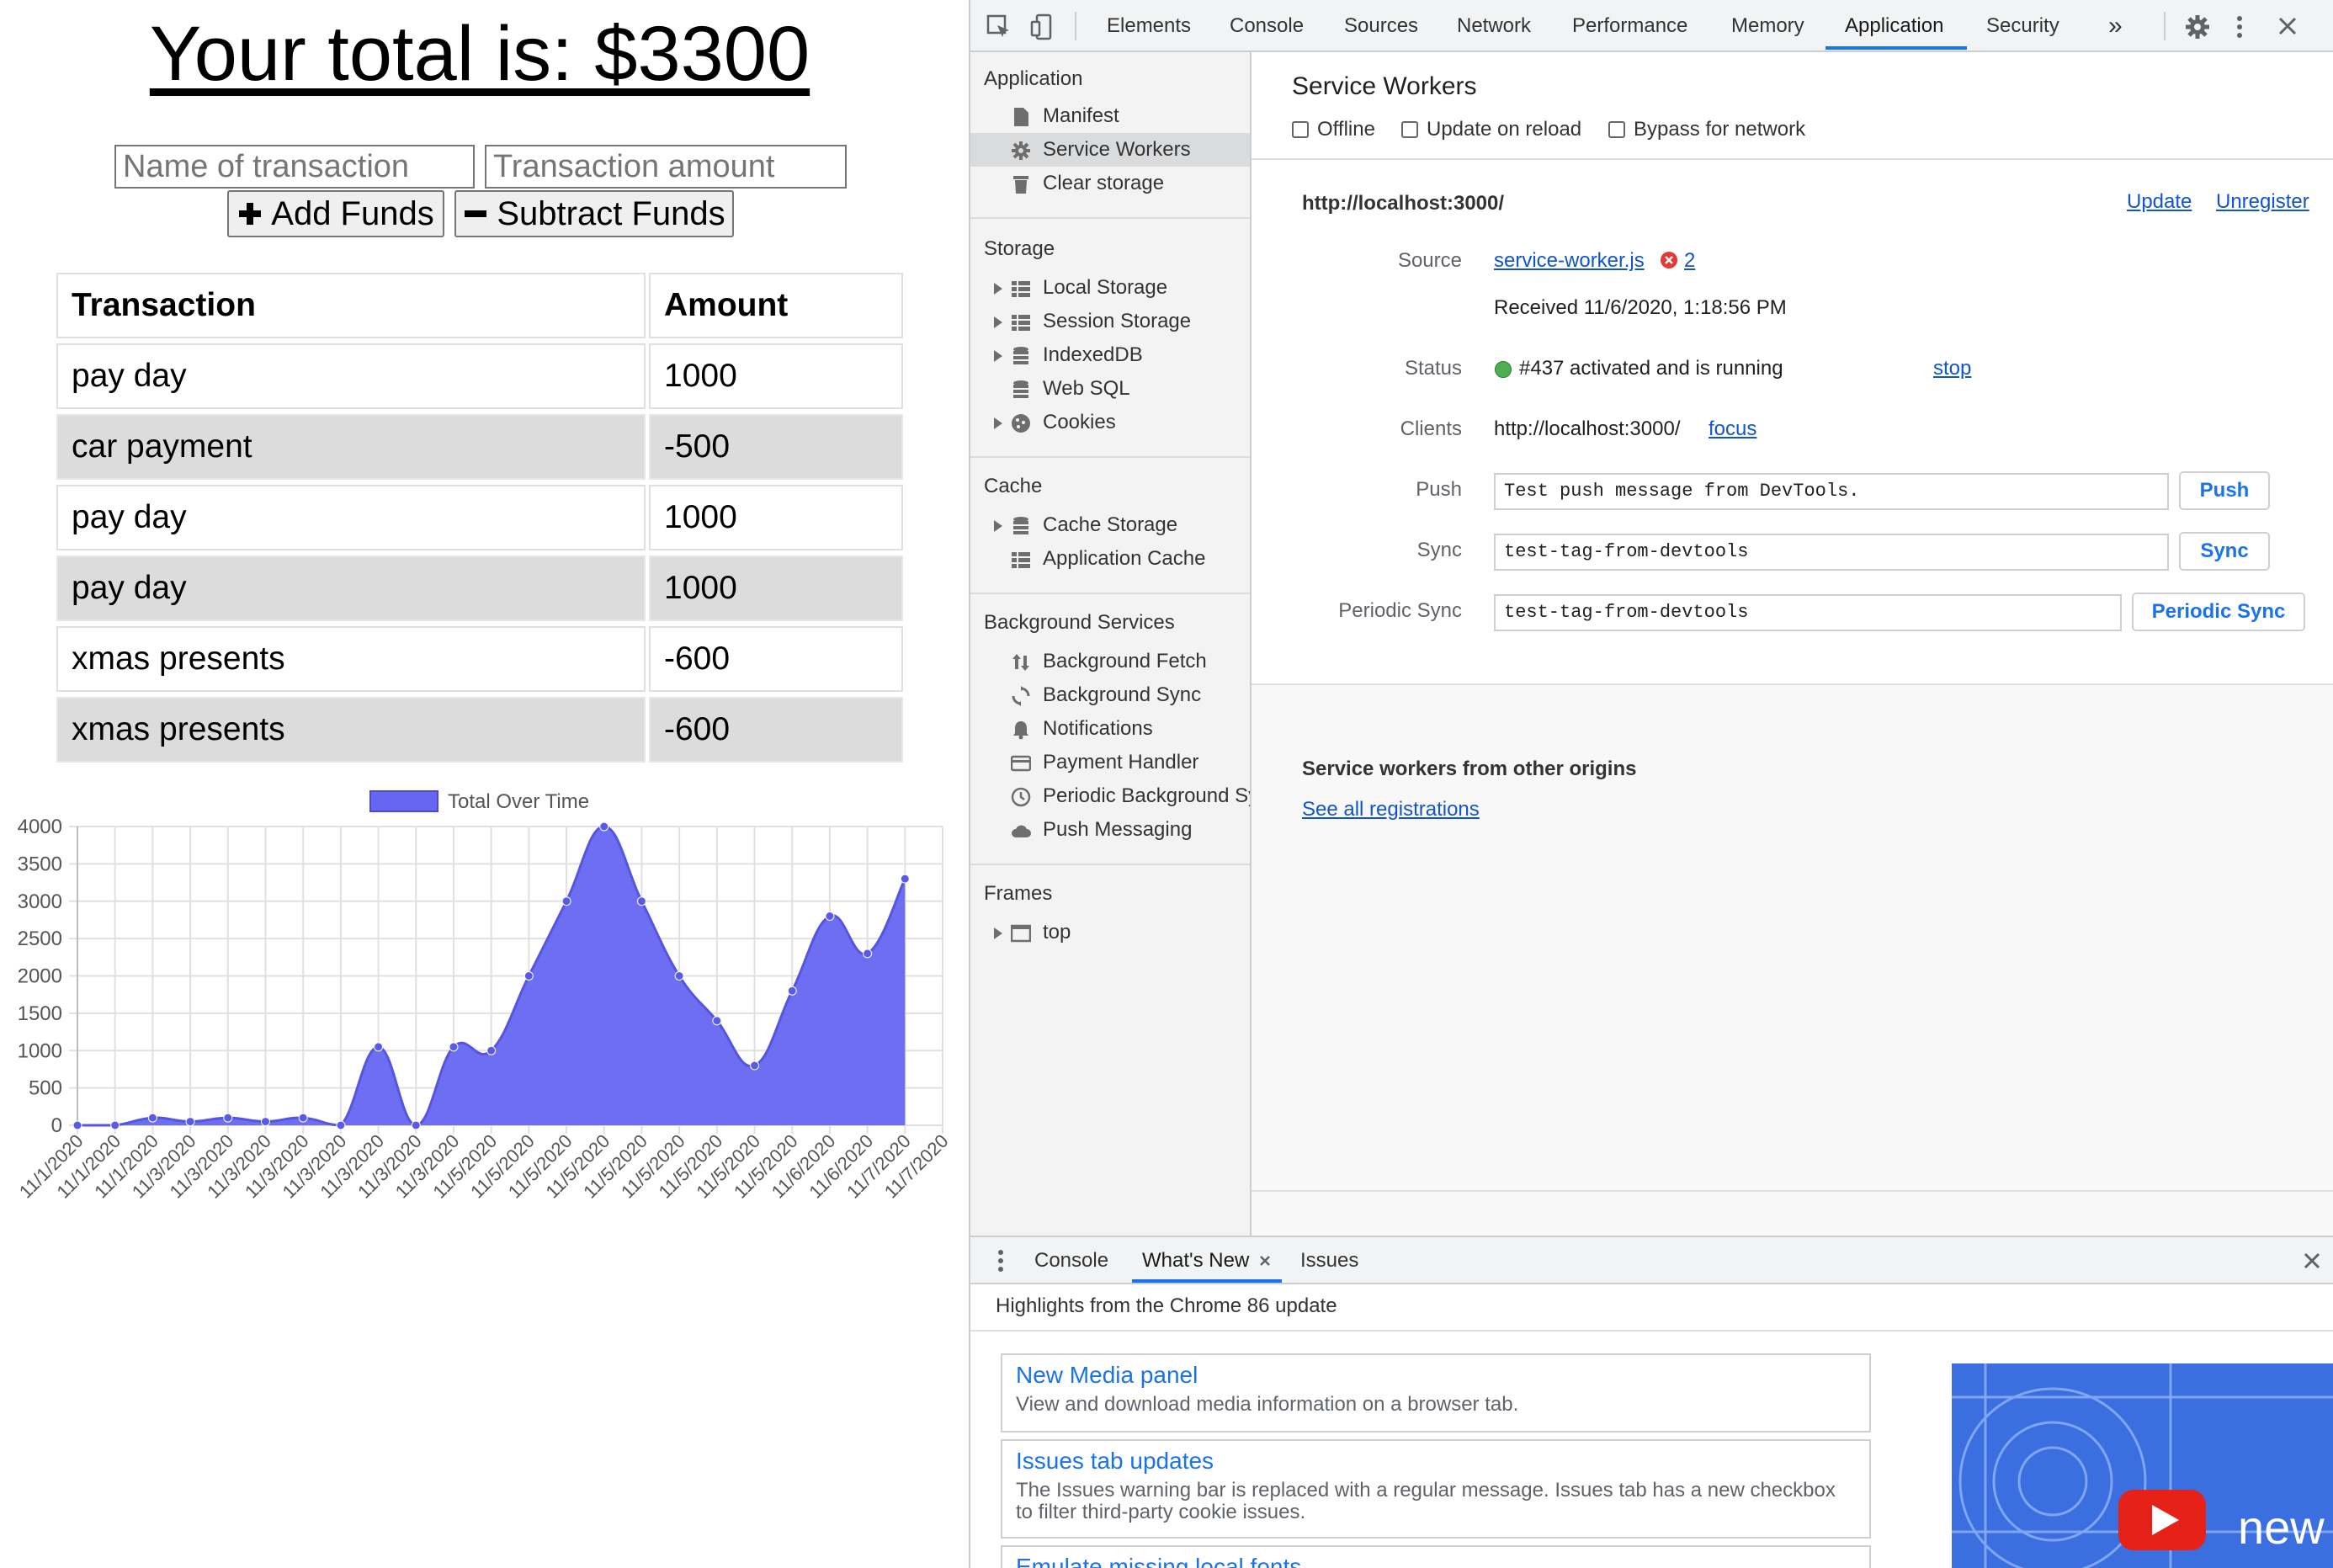 The height and width of the screenshot is (1568, 2333). Describe the element at coordinates (1689, 261) in the screenshot. I see `error-count-link: 2` at that location.